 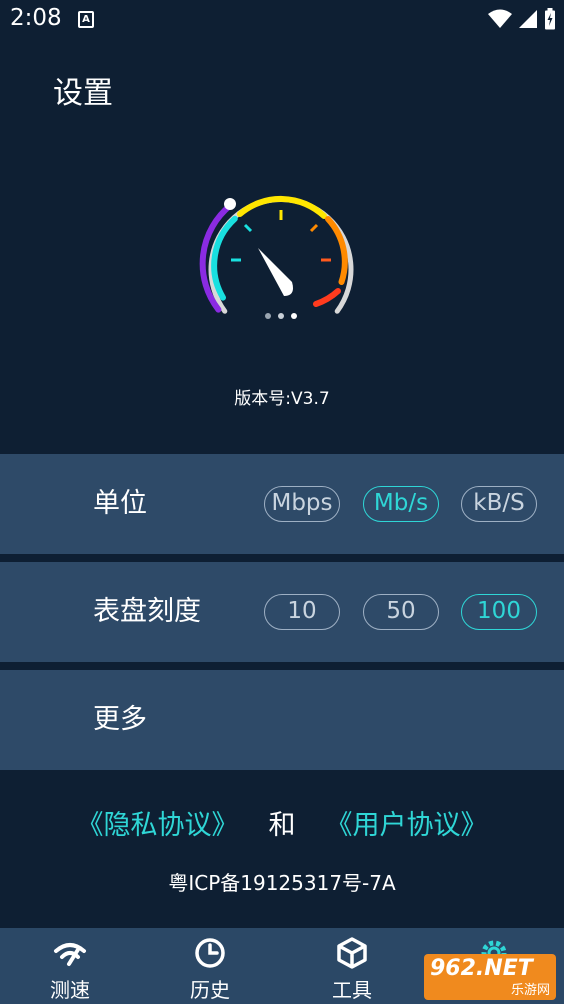 I want to click on unit-option-kb-per-s: kB/S, so click(x=499, y=504).